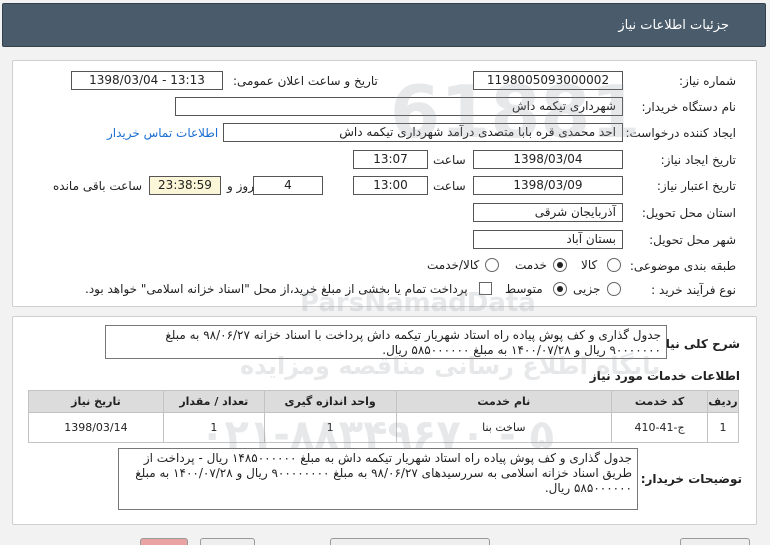 This screenshot has width=770, height=545. I want to click on announce-label: تاریخ و ساعت اعلان عمومی:, so click(305, 81).